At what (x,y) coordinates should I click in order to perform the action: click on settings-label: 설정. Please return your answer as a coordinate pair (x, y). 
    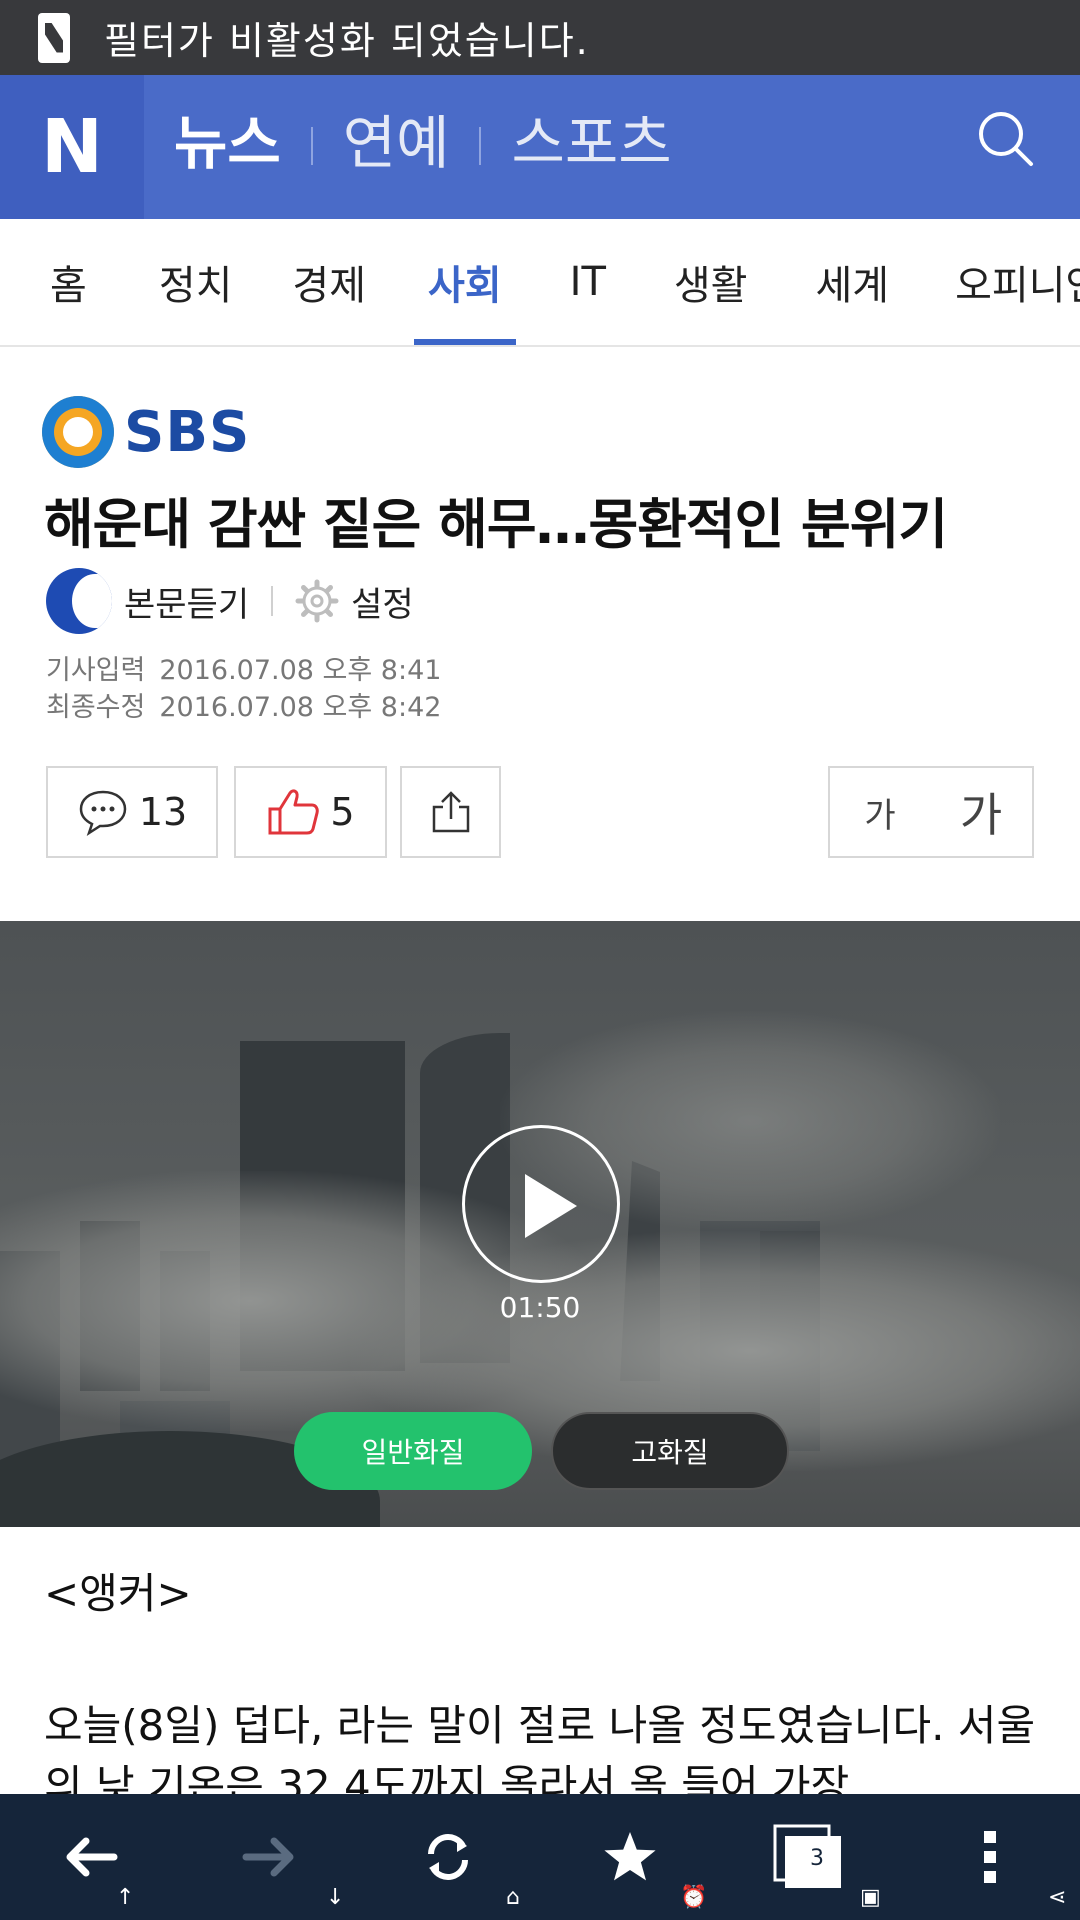
    Looking at the image, I should click on (382, 601).